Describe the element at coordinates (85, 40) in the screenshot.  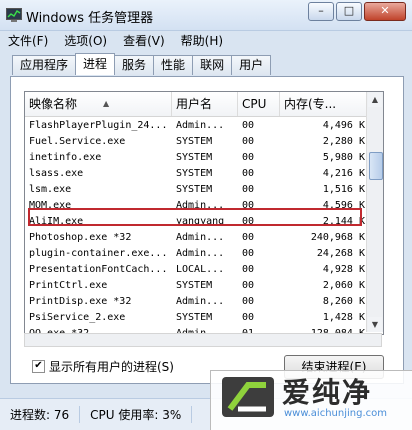
I see `menu-options: 选项(O)` at that location.